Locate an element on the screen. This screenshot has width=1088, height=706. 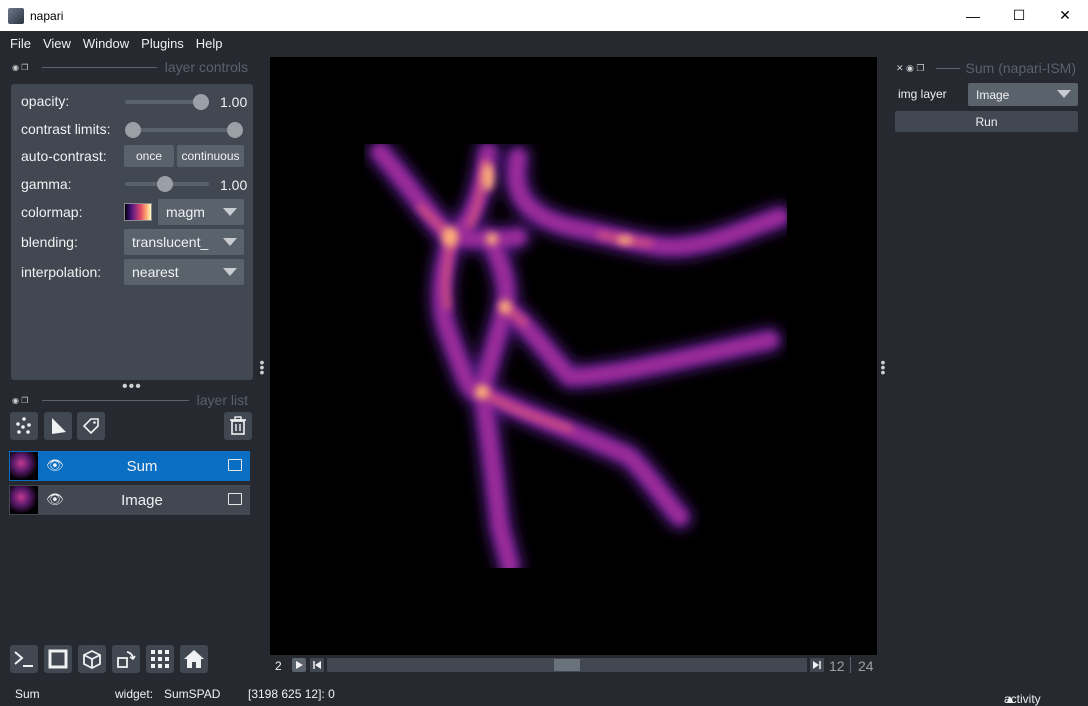
once-button: once is located at coordinates (149, 156).